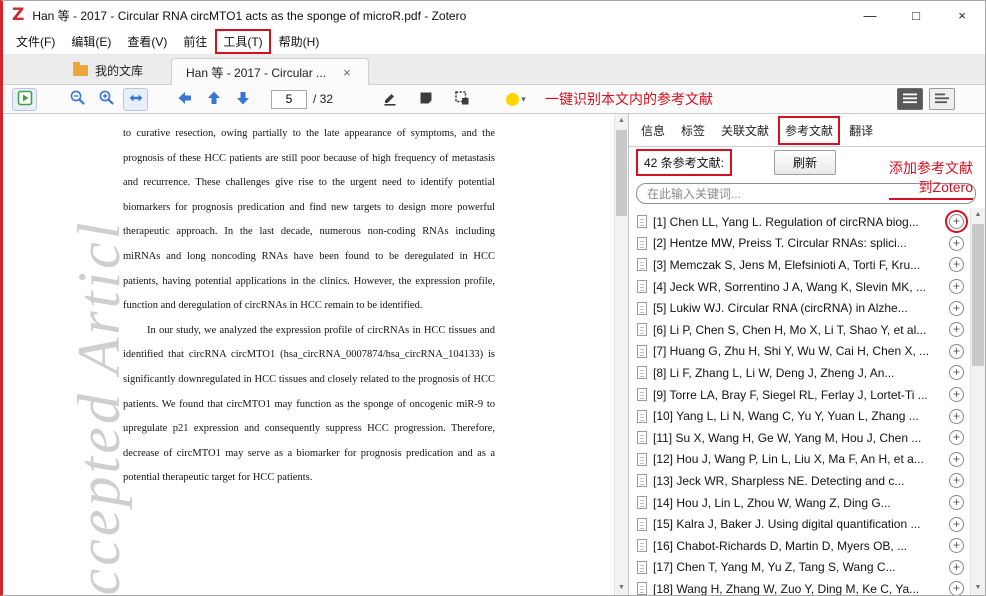 This screenshot has height=596, width=986. Describe the element at coordinates (24, 99) in the screenshot. I see `toggle-sidebar-button` at that location.